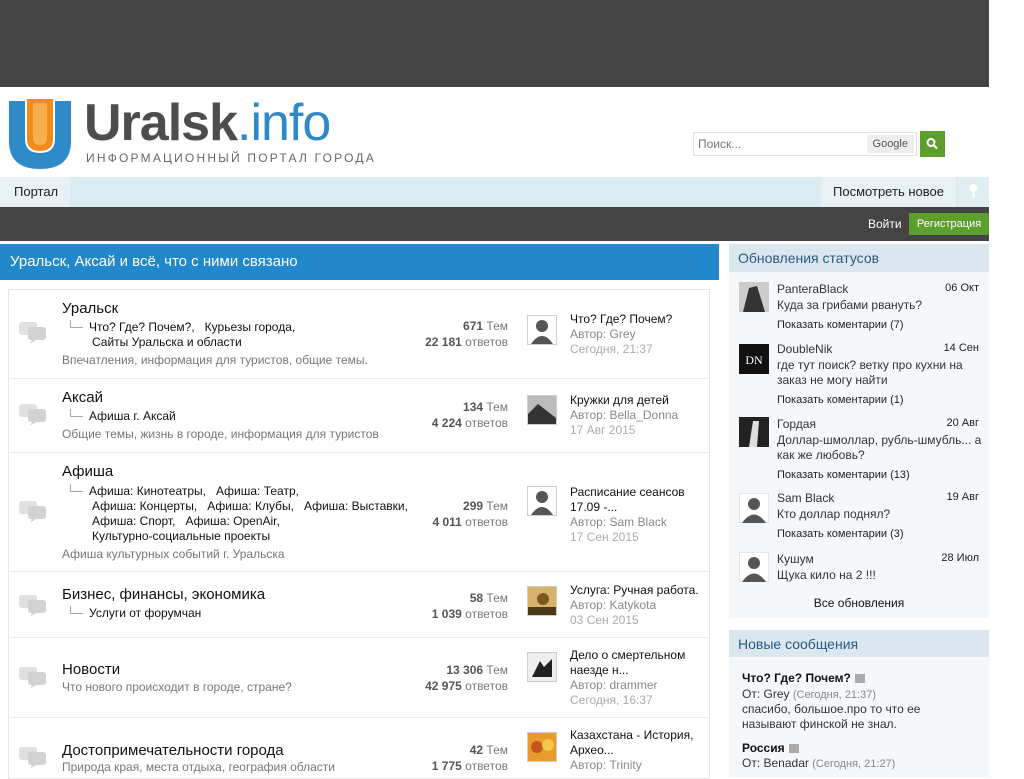  I want to click on status-author: Sam Black, so click(805, 498).